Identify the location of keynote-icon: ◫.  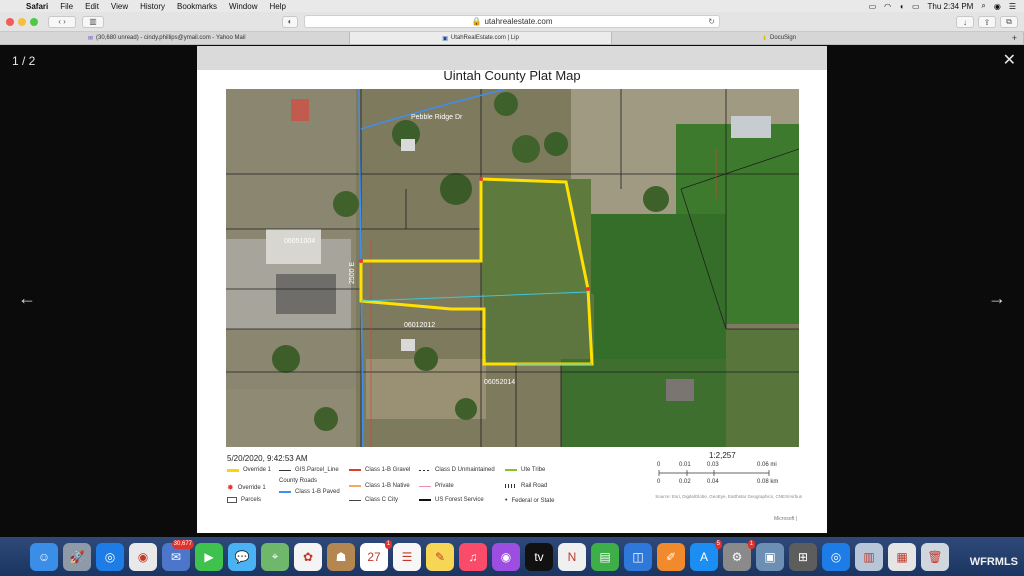
(638, 556).